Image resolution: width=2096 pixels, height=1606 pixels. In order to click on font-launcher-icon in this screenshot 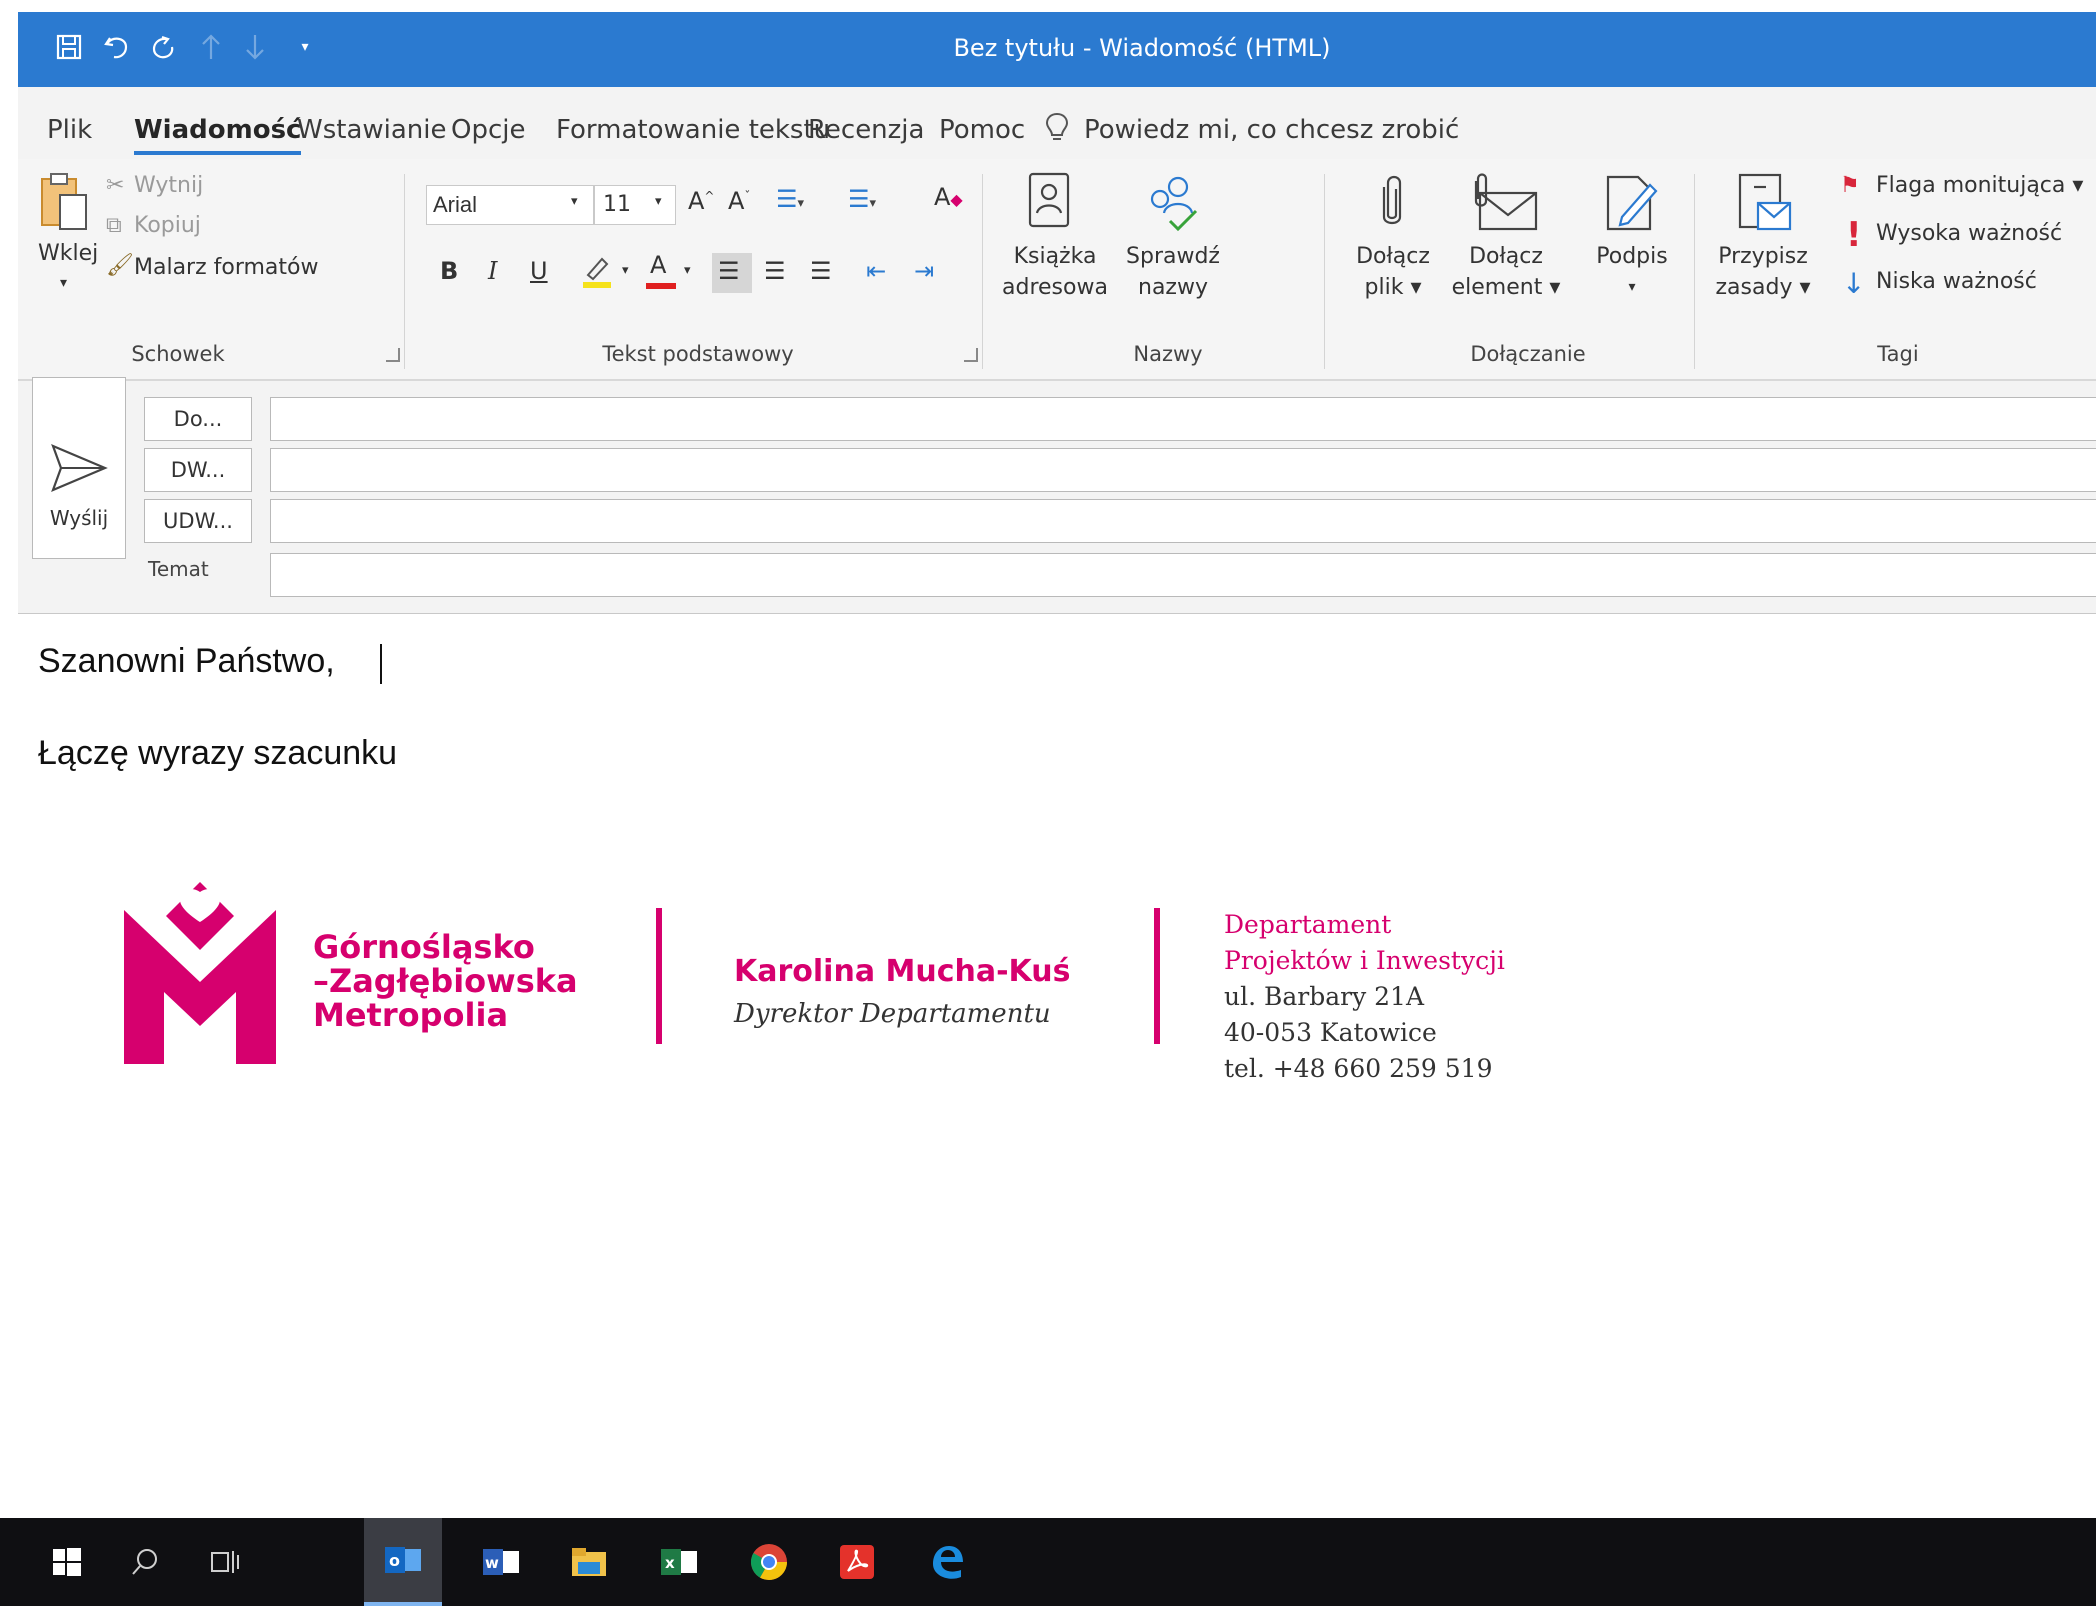, I will do `click(971, 355)`.